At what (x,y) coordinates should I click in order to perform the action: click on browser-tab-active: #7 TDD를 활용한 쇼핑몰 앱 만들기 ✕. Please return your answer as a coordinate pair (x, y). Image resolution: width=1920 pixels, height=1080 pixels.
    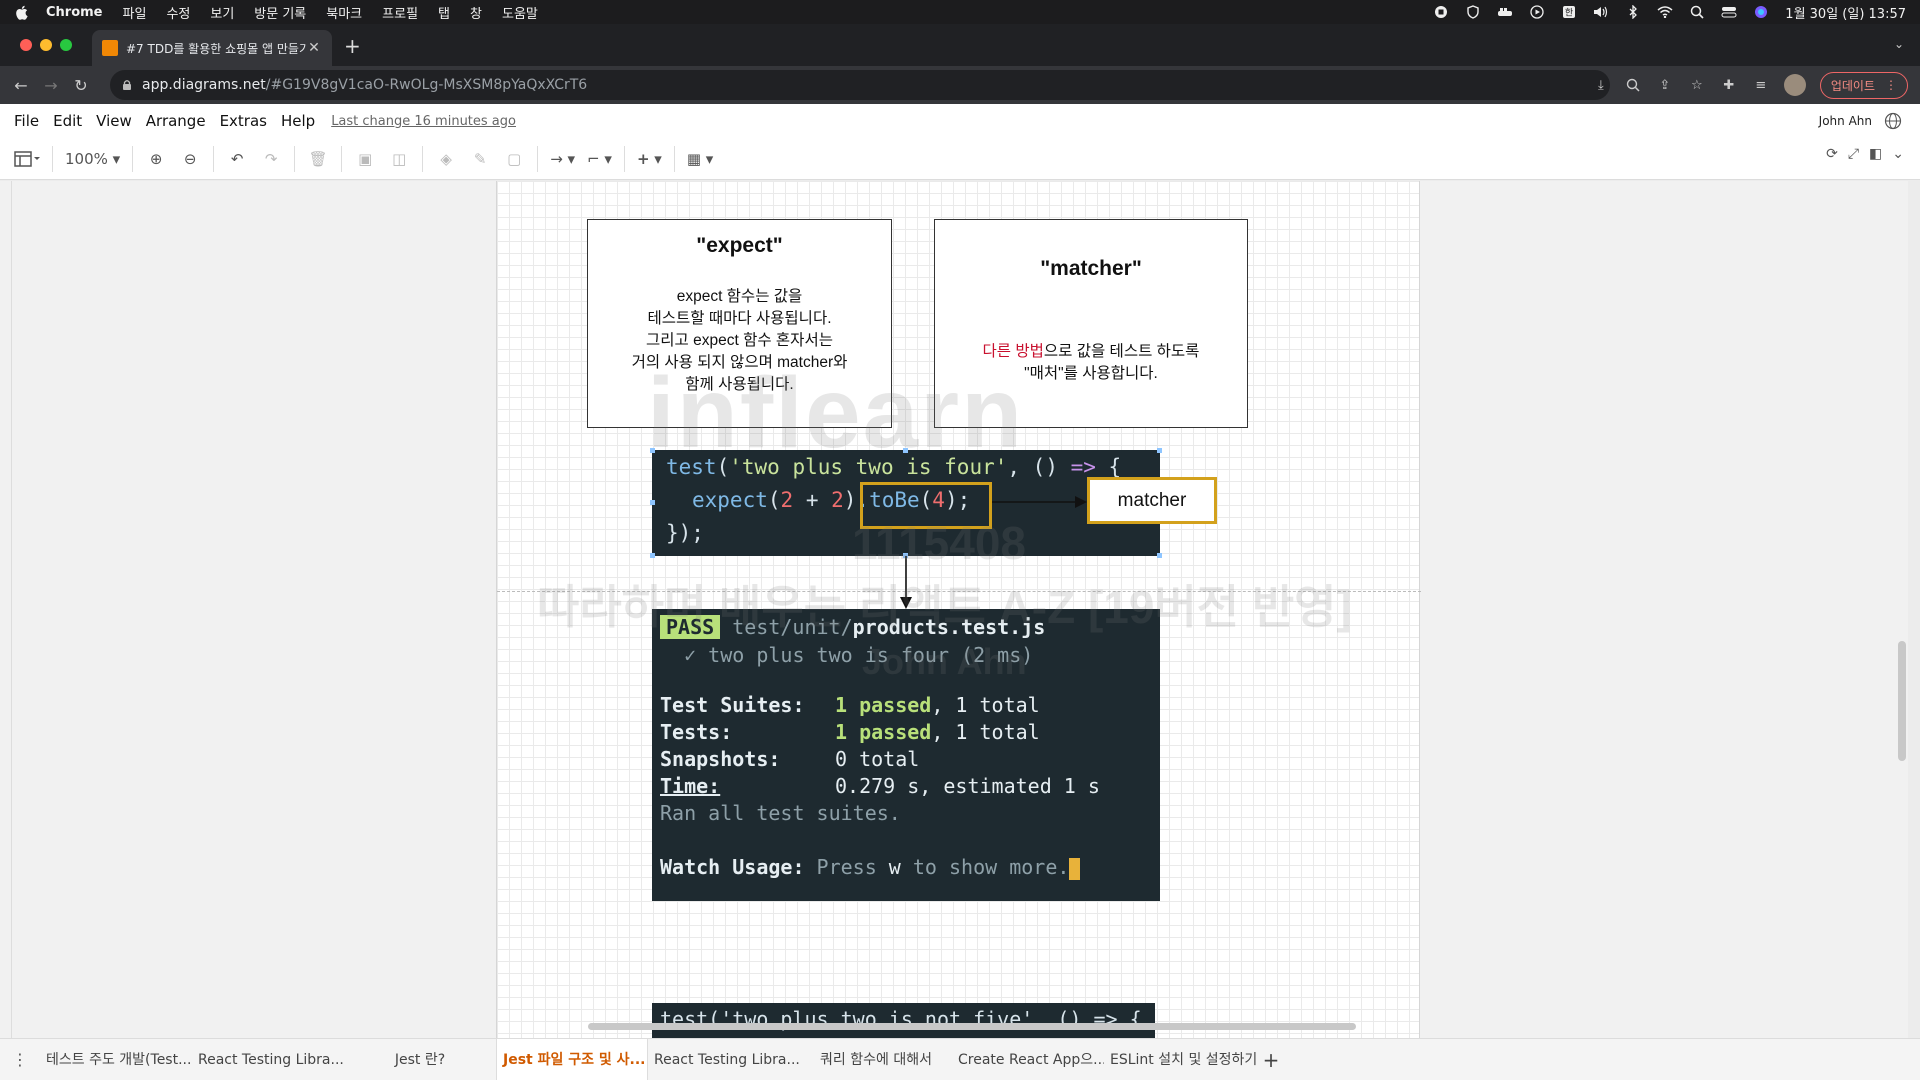
    Looking at the image, I should click on (212, 48).